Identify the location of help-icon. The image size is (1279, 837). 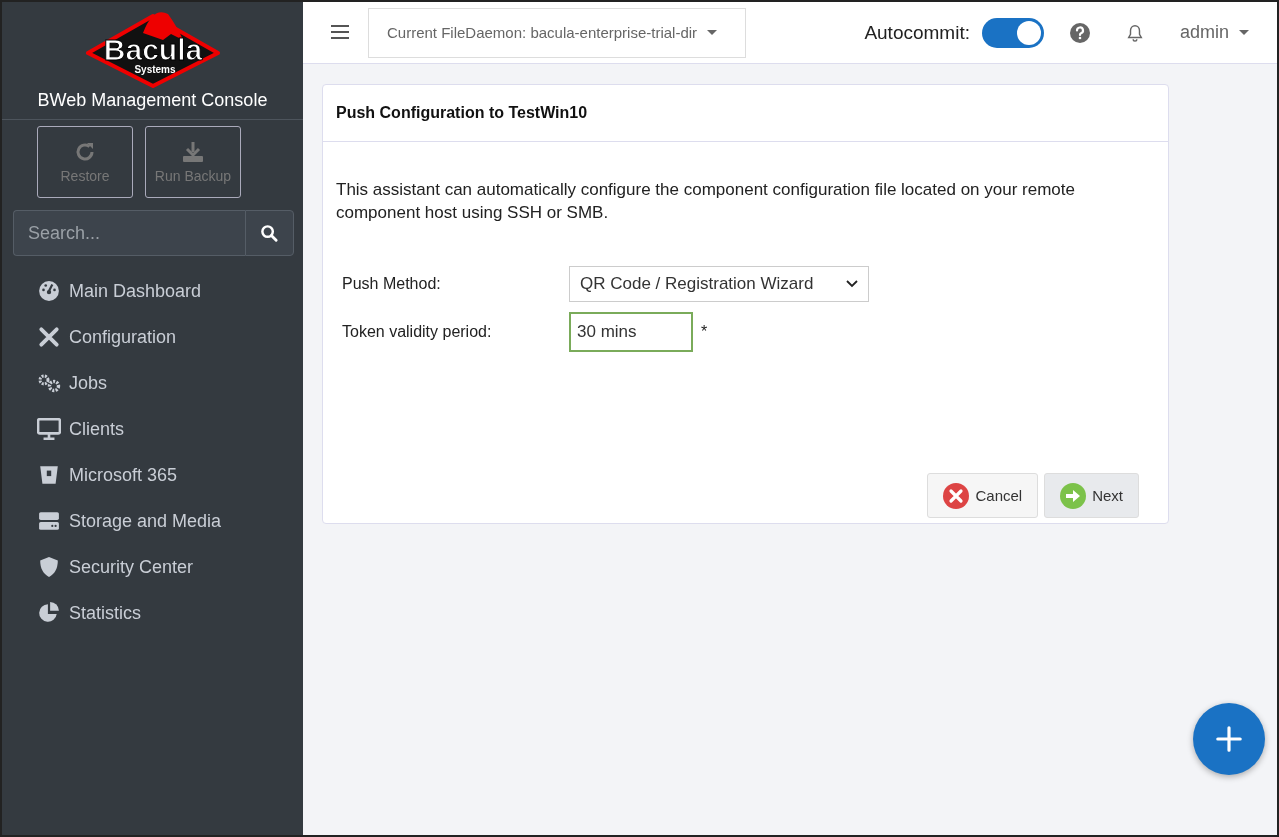
(1079, 32).